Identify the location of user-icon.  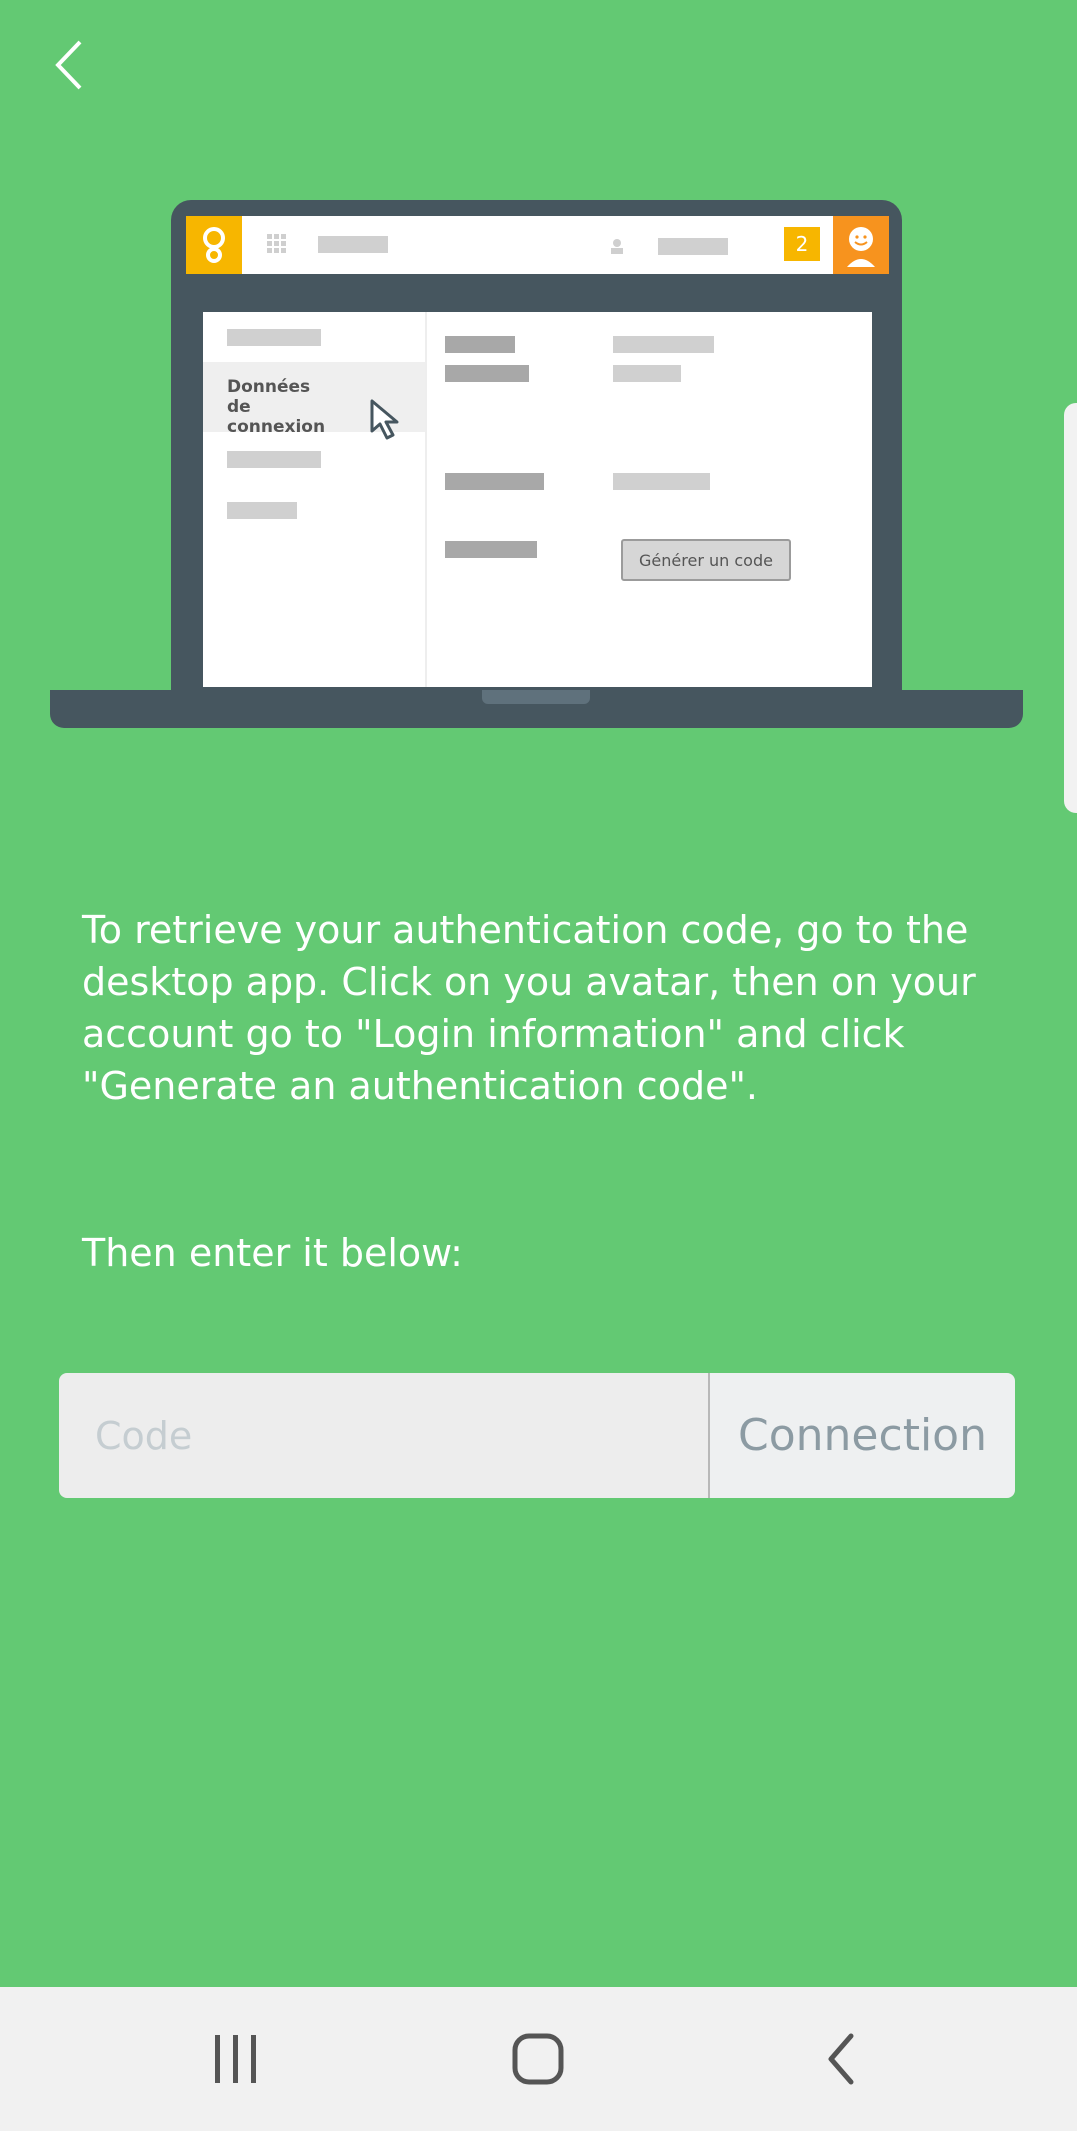
(617, 246).